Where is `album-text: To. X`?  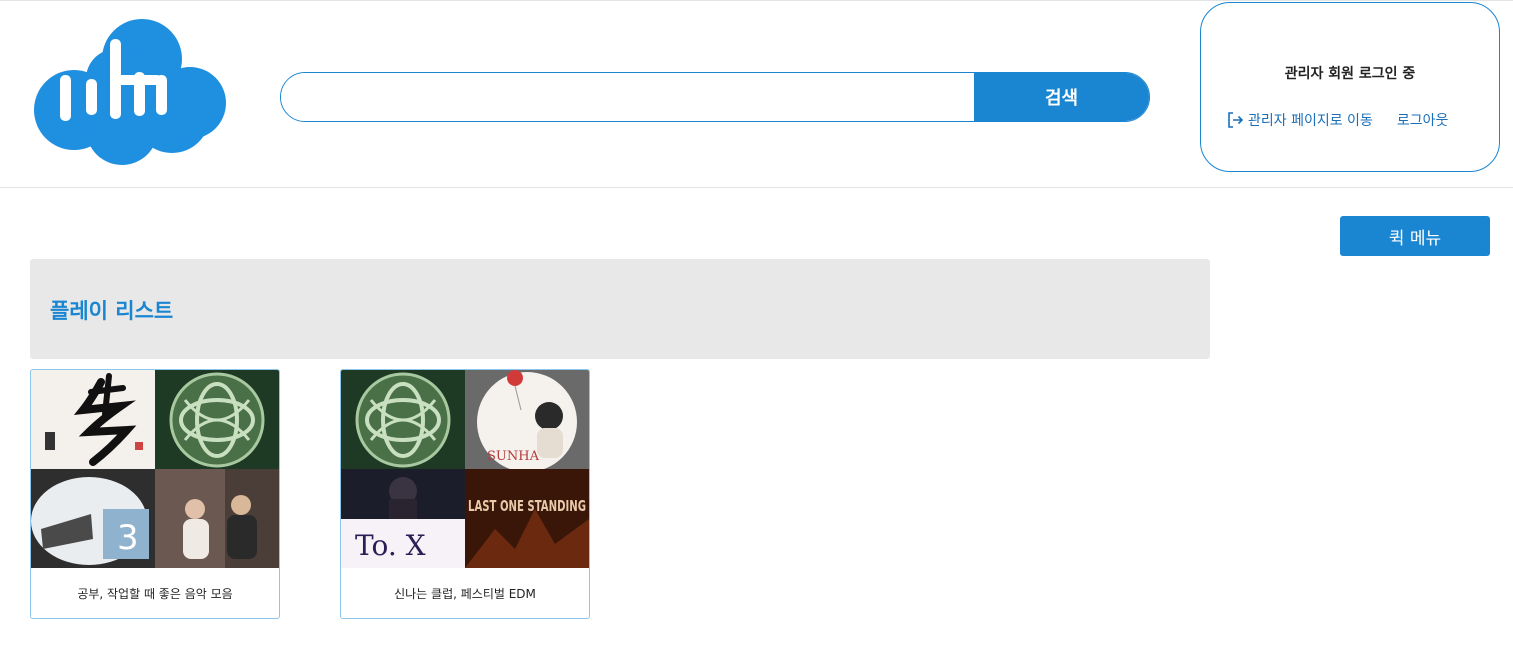
album-text: To. X is located at coordinates (390, 545).